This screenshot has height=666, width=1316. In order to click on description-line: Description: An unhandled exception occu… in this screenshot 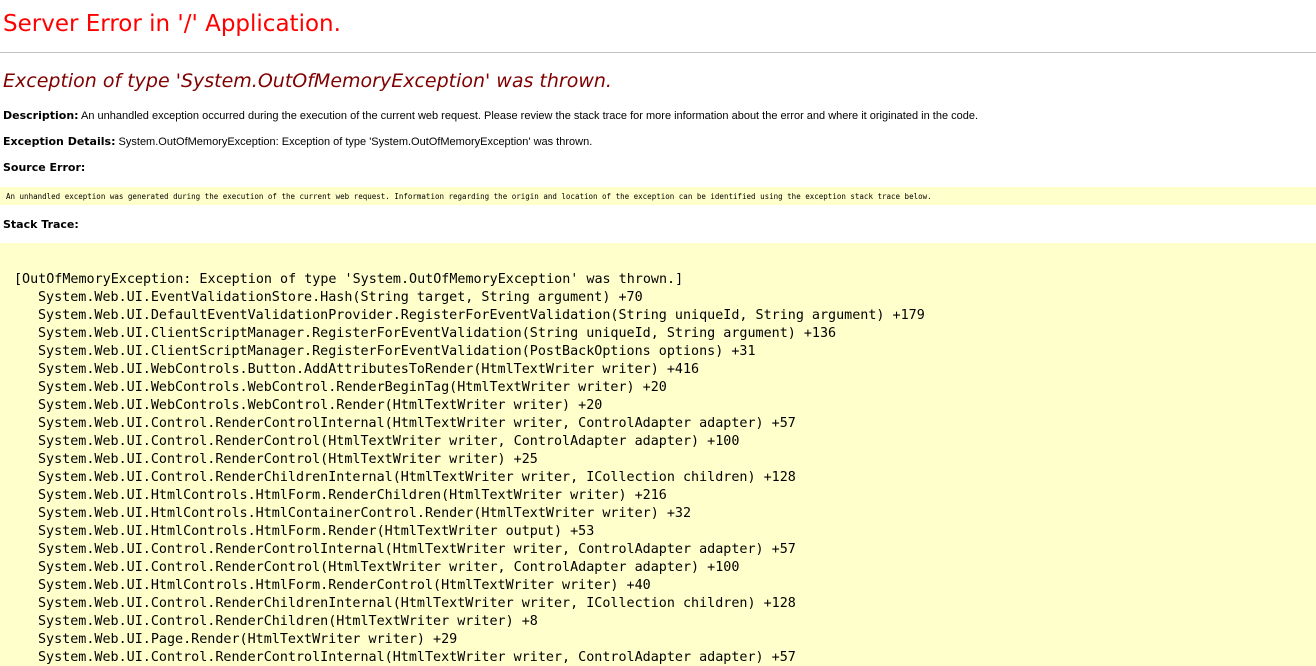, I will do `click(490, 115)`.